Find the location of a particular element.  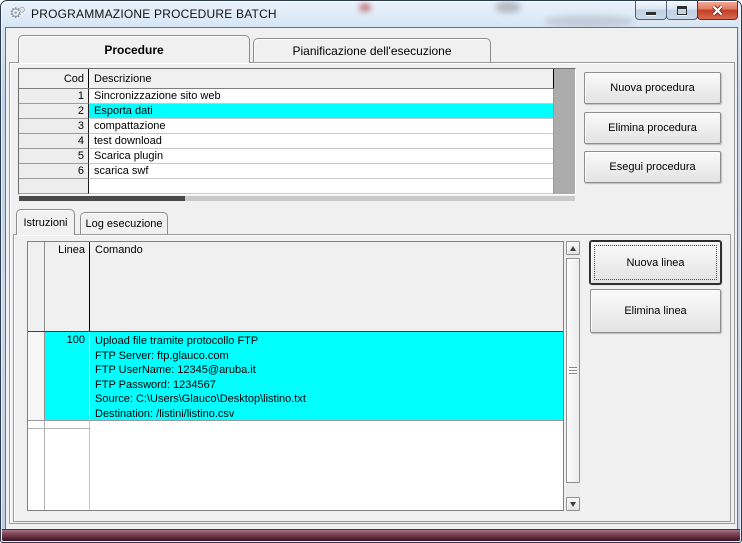

descrizione-cell: Sincronizzazione sito web is located at coordinates (321, 96).